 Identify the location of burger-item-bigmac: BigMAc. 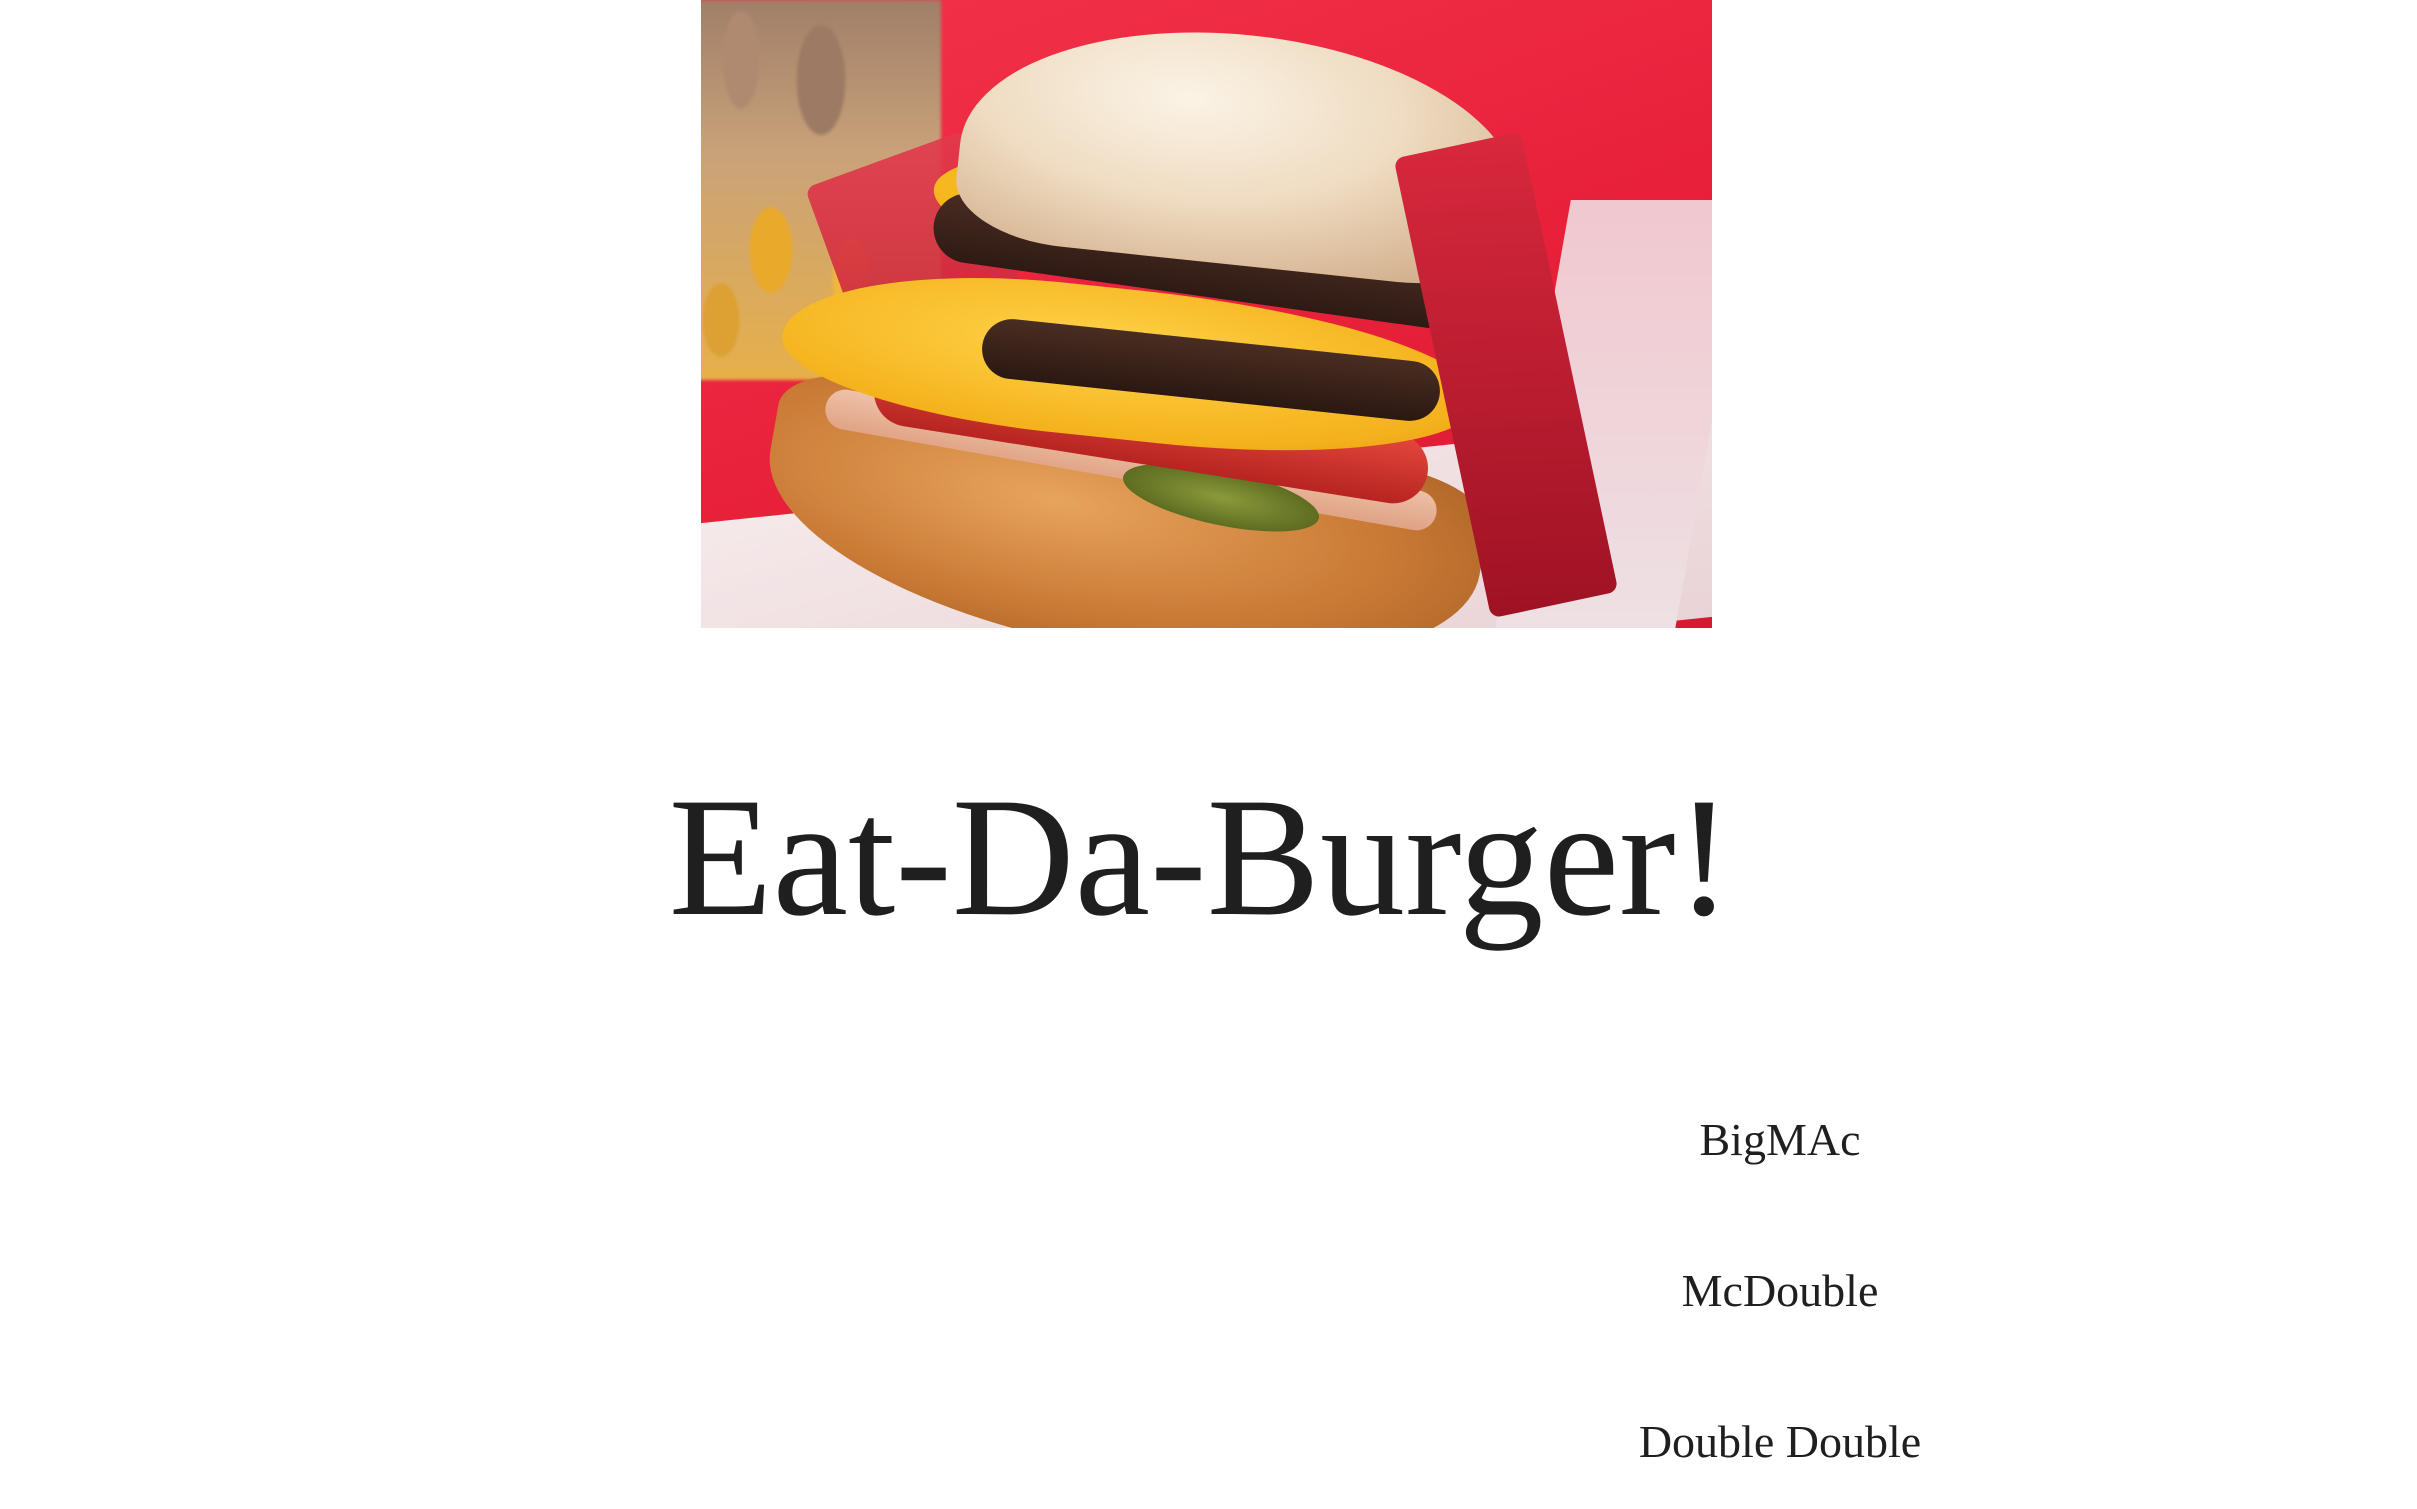
(1780, 1140).